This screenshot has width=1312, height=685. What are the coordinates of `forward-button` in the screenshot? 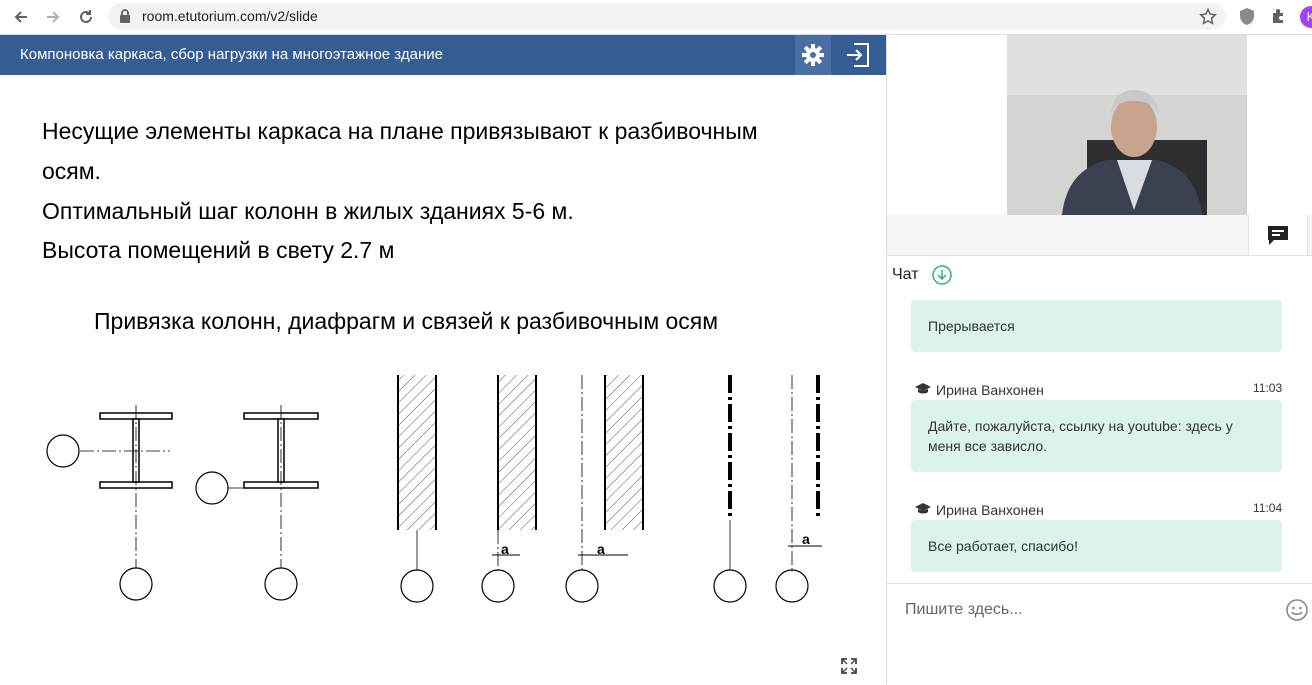 It's located at (53, 17).